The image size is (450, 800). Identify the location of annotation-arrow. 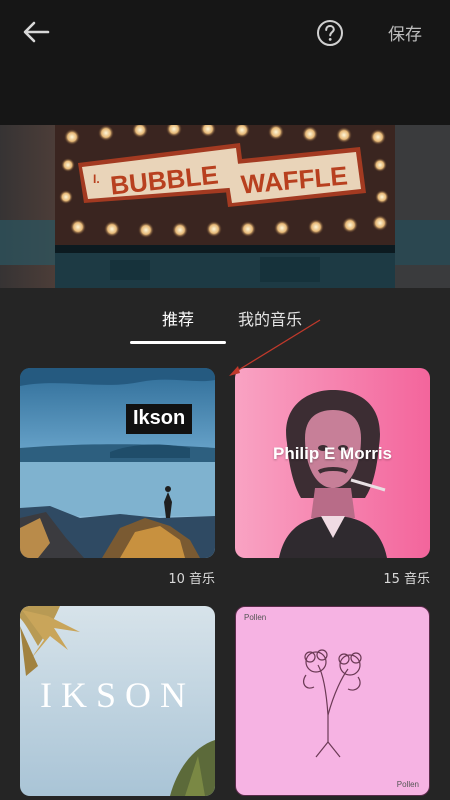
(275, 347).